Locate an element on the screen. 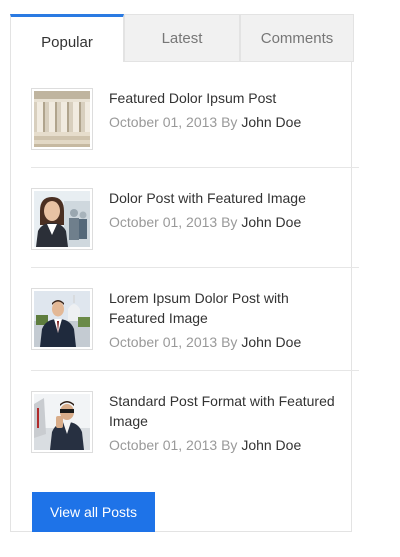  businessman-capitol-photo is located at coordinates (62, 319).